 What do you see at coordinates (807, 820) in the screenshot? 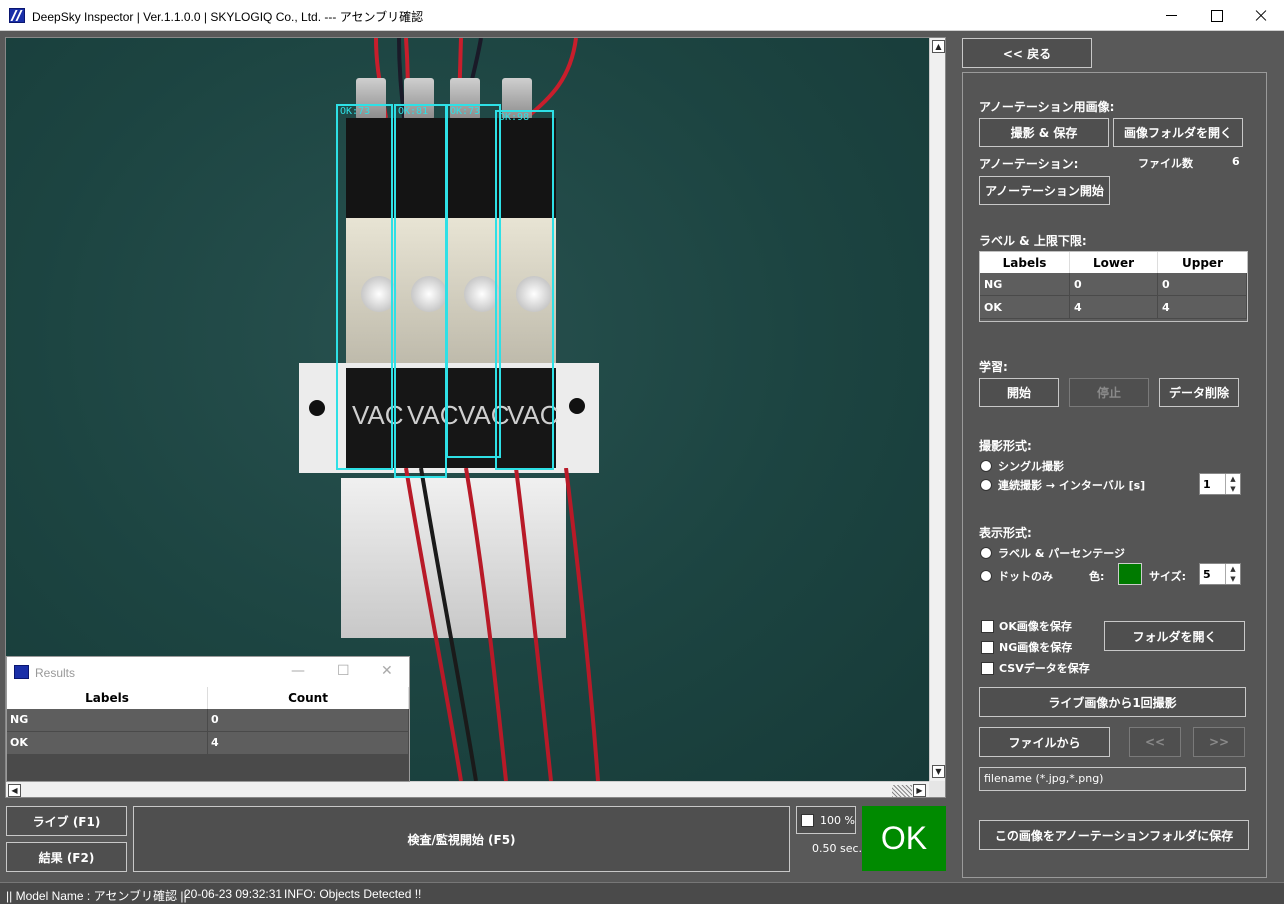
I see `zoom-checkbox` at bounding box center [807, 820].